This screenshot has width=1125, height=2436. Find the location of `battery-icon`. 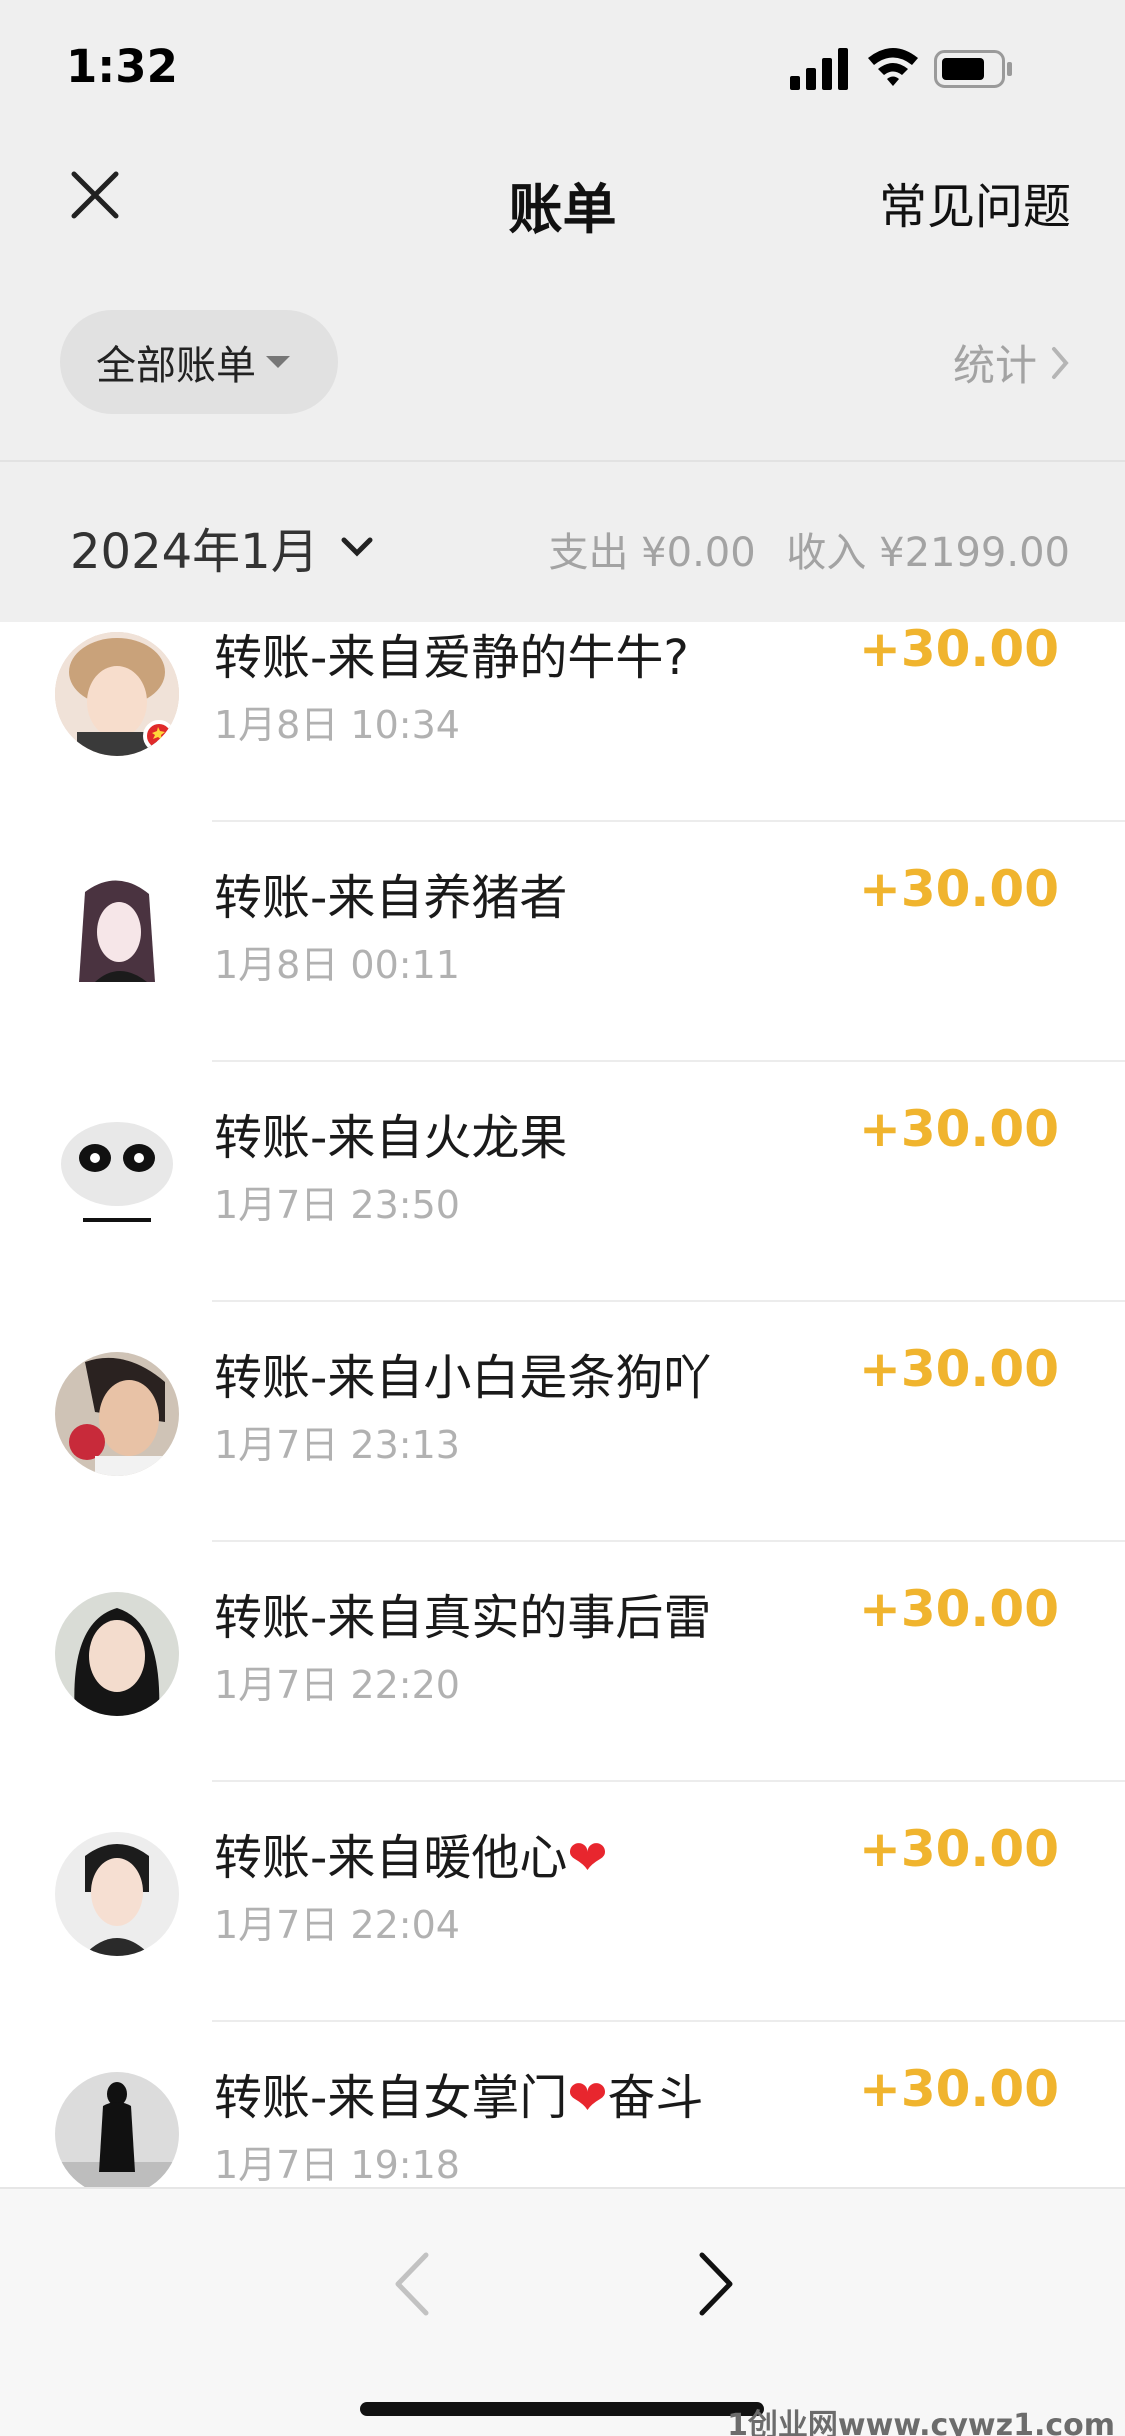

battery-icon is located at coordinates (973, 69).